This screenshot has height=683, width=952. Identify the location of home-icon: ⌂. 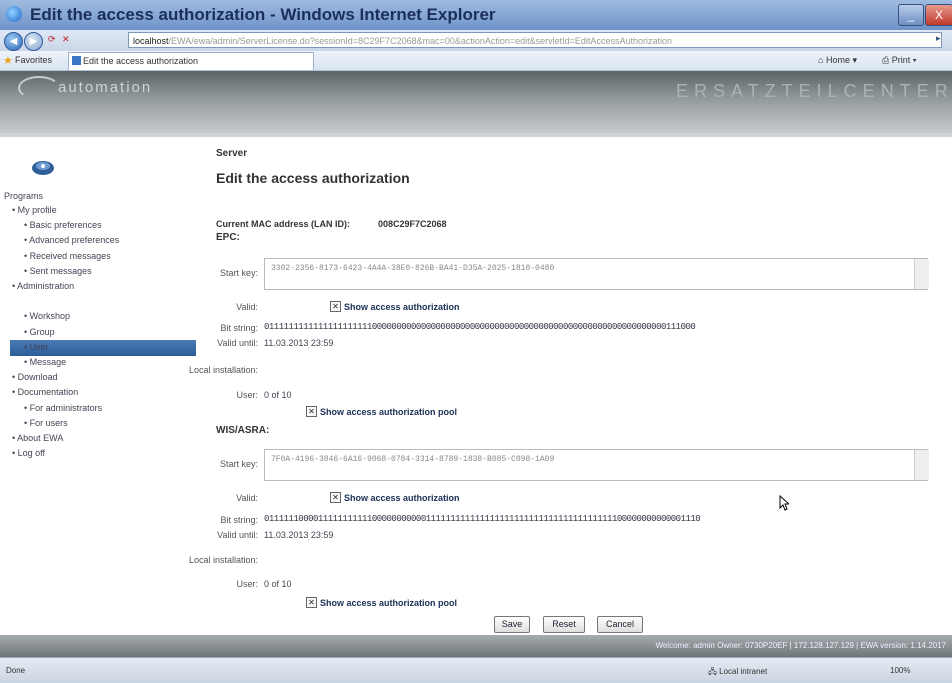
(821, 60).